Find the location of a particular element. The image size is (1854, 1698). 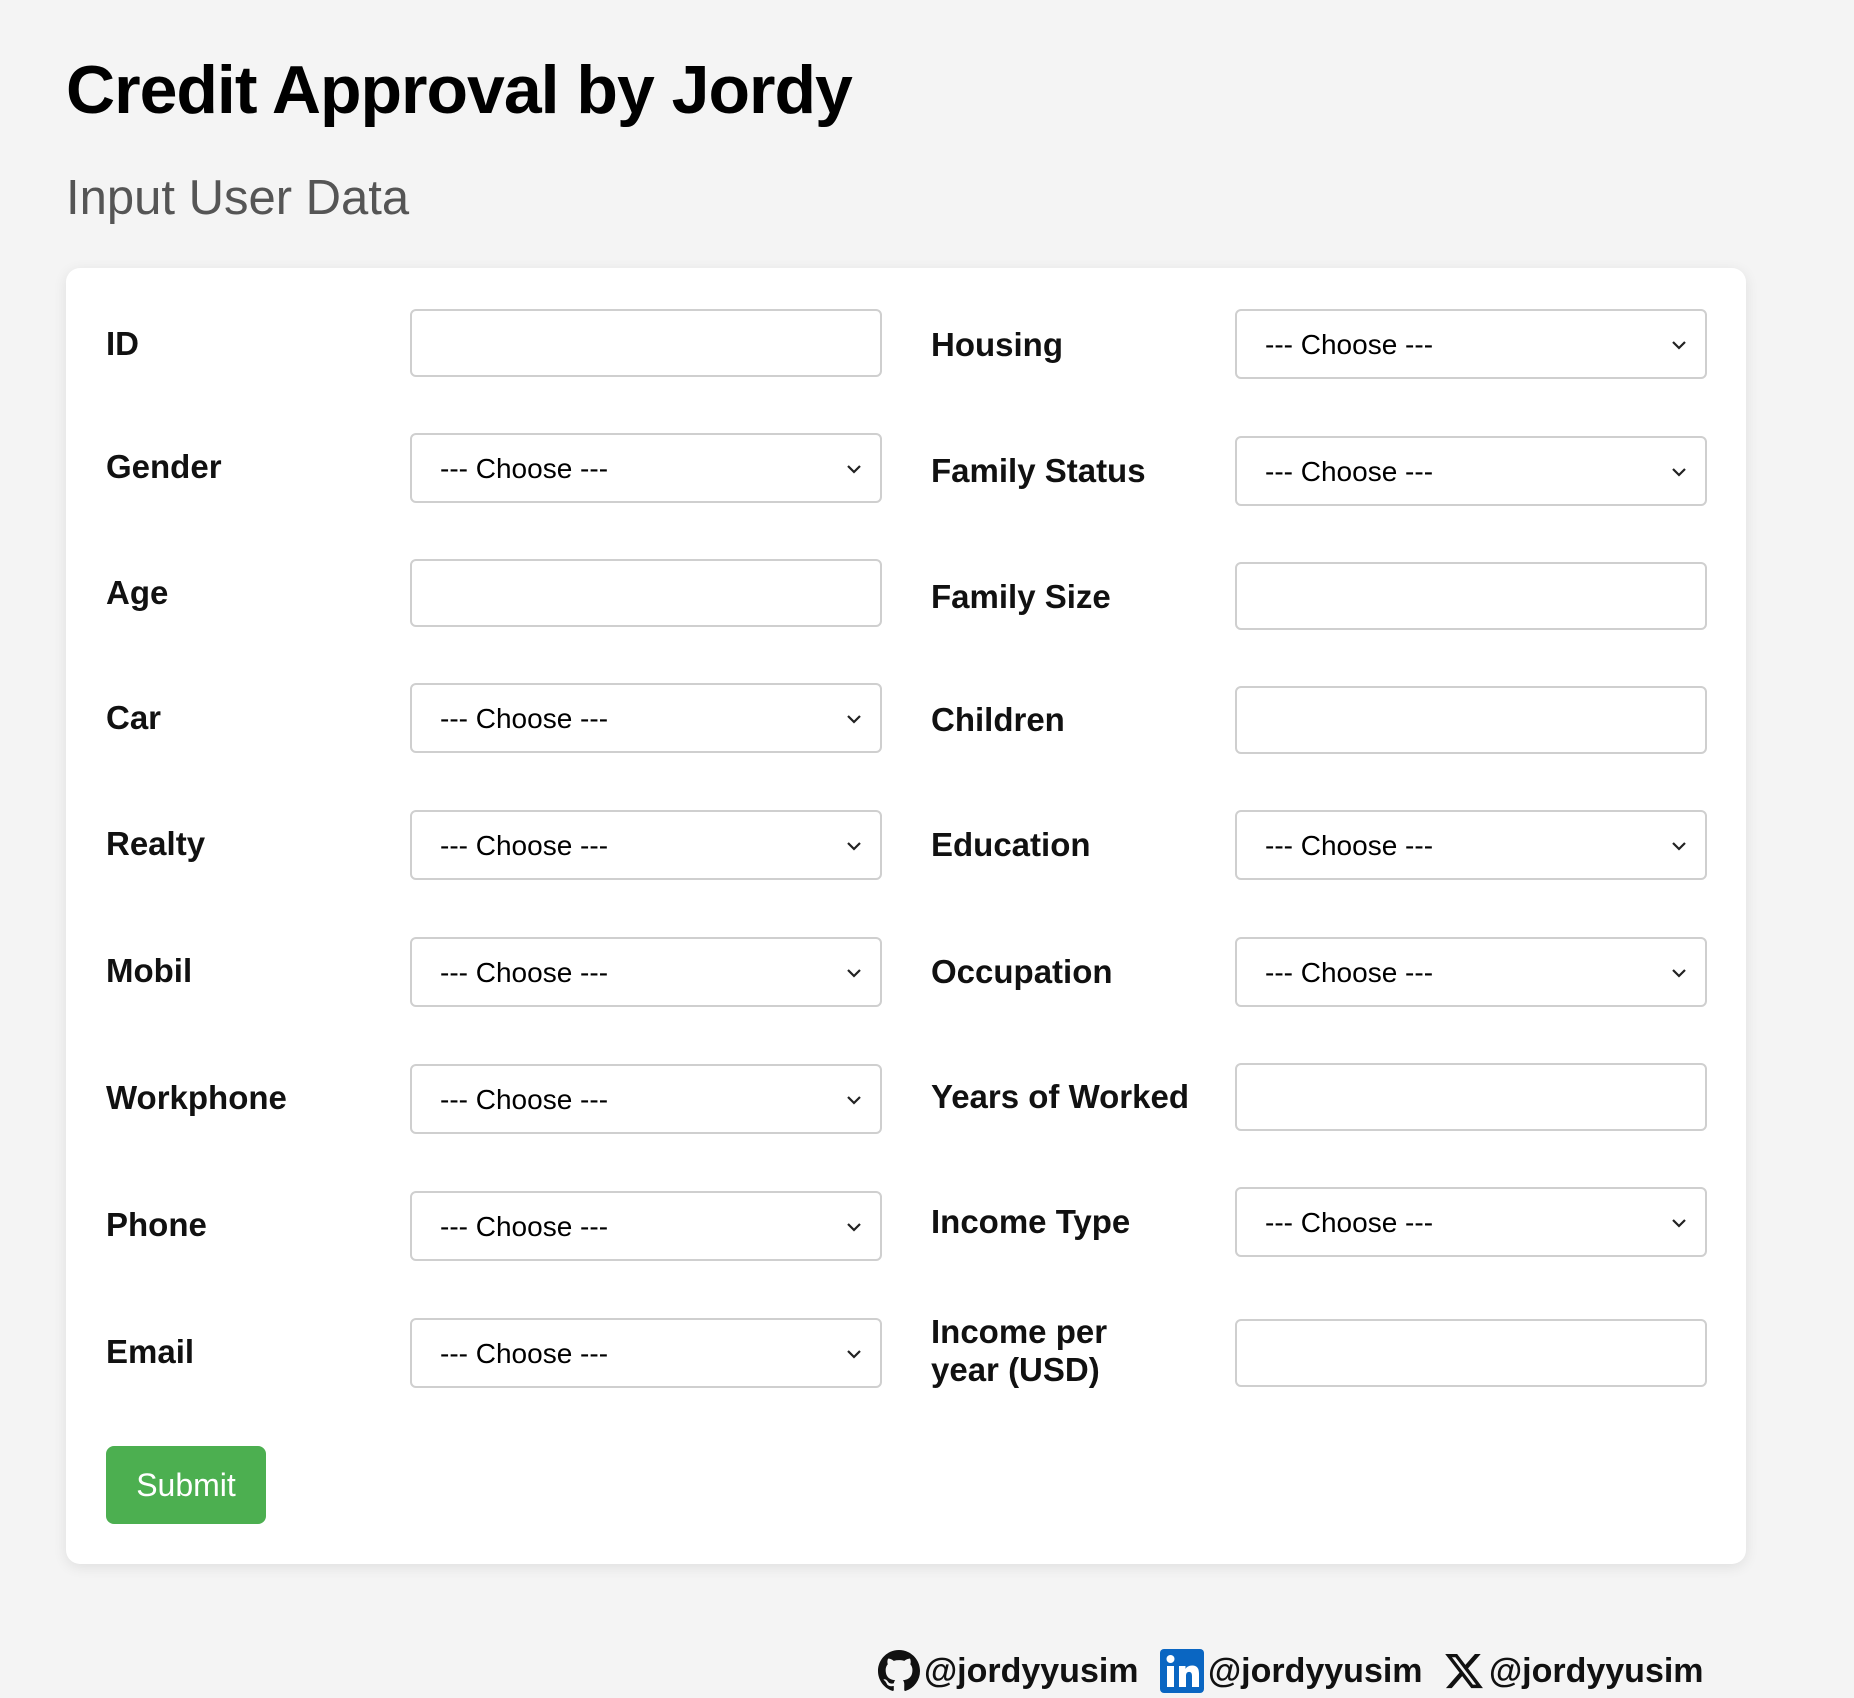

housing-select: --- Choose --- is located at coordinates (1471, 344).